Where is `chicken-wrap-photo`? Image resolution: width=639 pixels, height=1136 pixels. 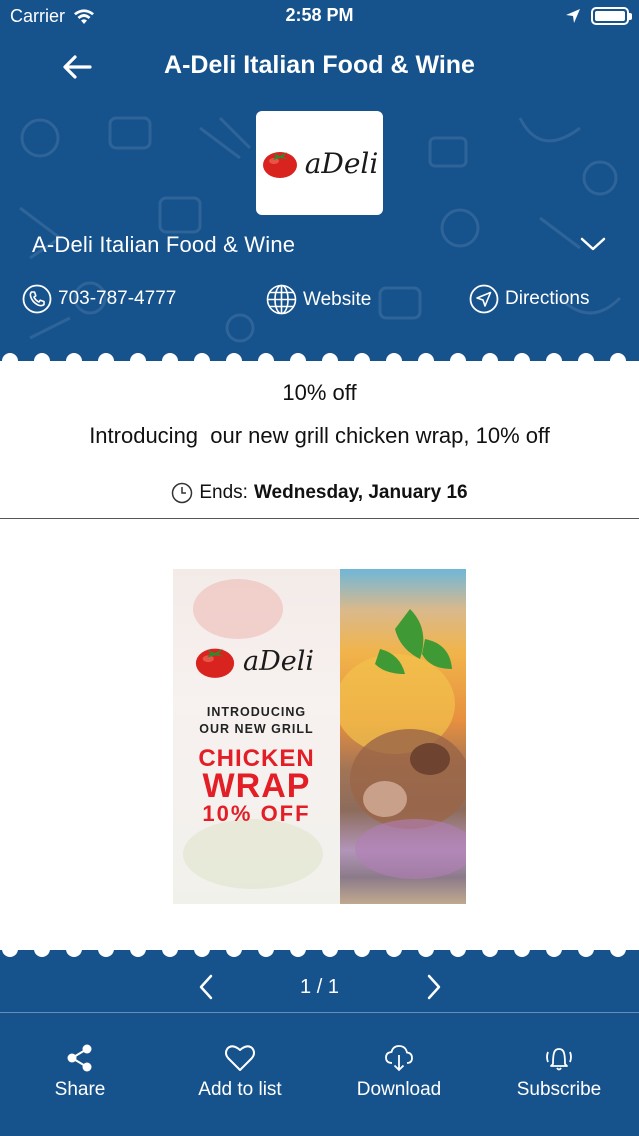
chicken-wrap-photo is located at coordinates (400, 744).